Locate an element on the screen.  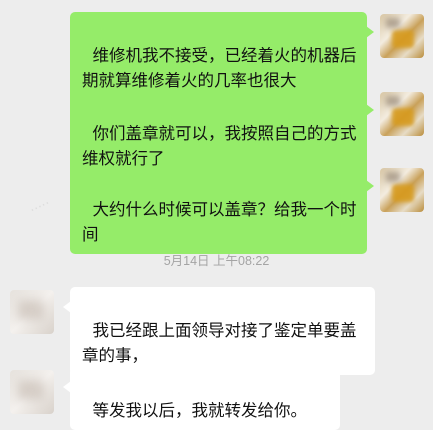
message-timestamp: 5月14日 上午08:22 is located at coordinates (216, 261).